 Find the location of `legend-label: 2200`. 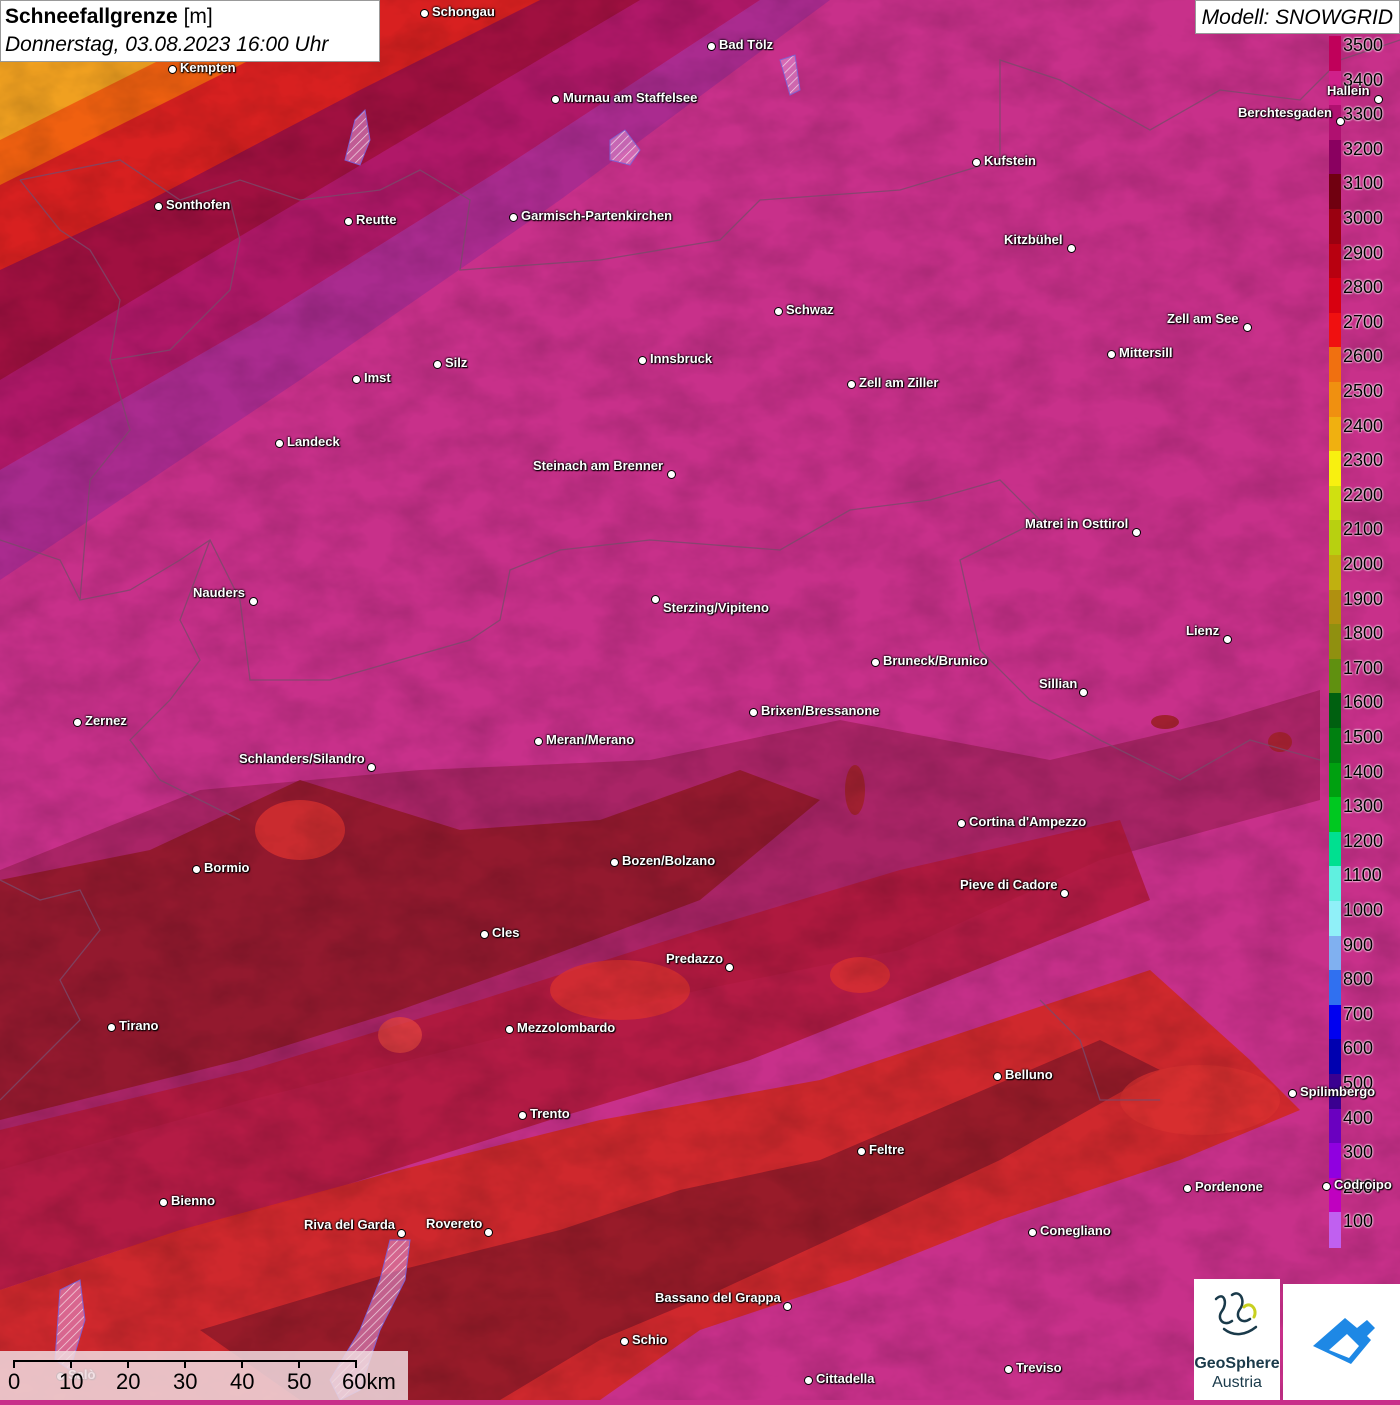

legend-label: 2200 is located at coordinates (1363, 494).